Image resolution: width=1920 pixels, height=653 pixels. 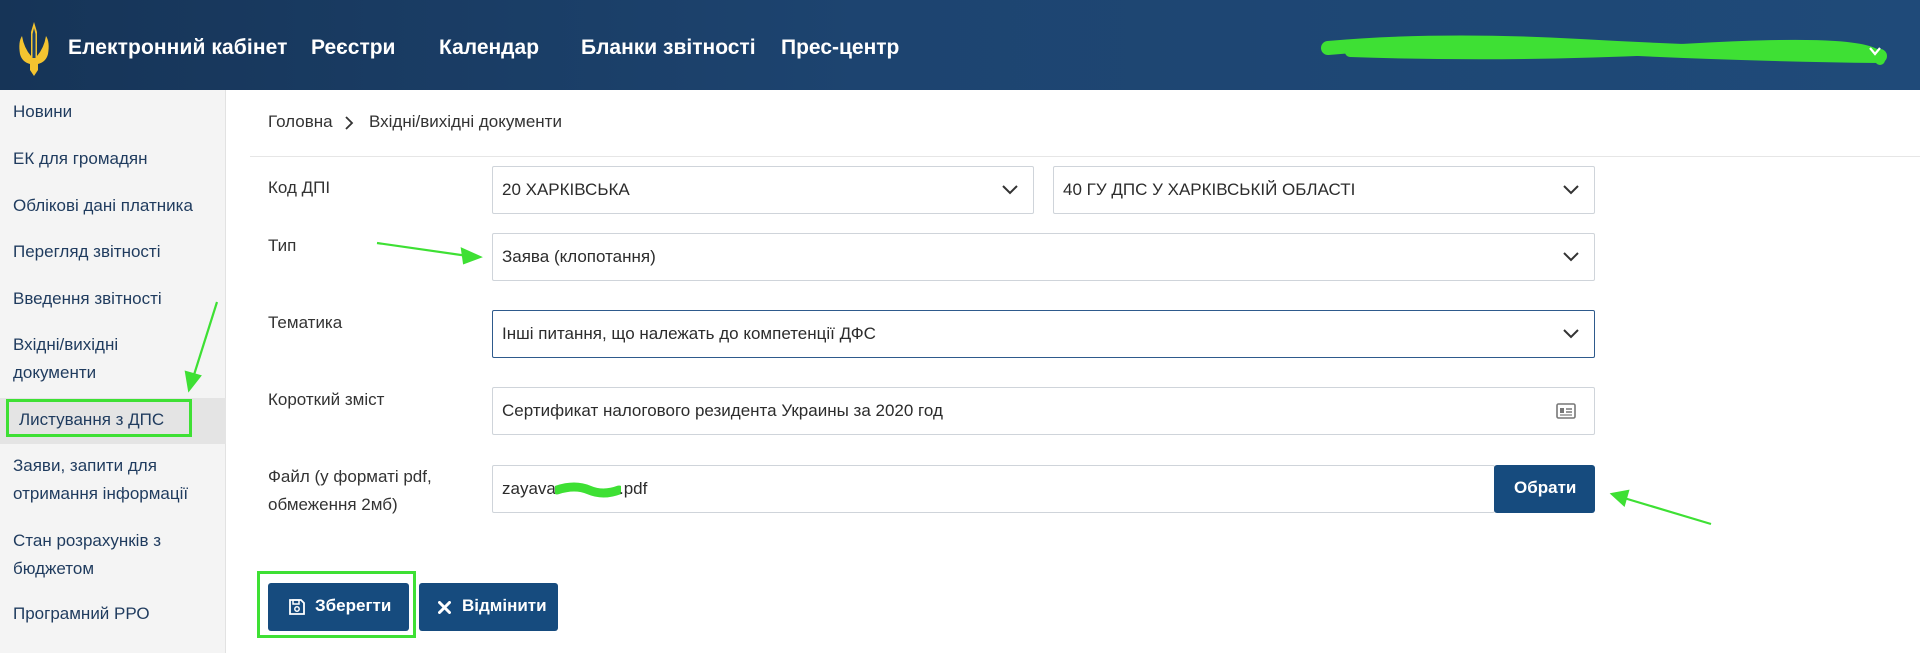 What do you see at coordinates (115, 252) in the screenshot?
I see `sidebar-item-view-reports: Перегляд звітності` at bounding box center [115, 252].